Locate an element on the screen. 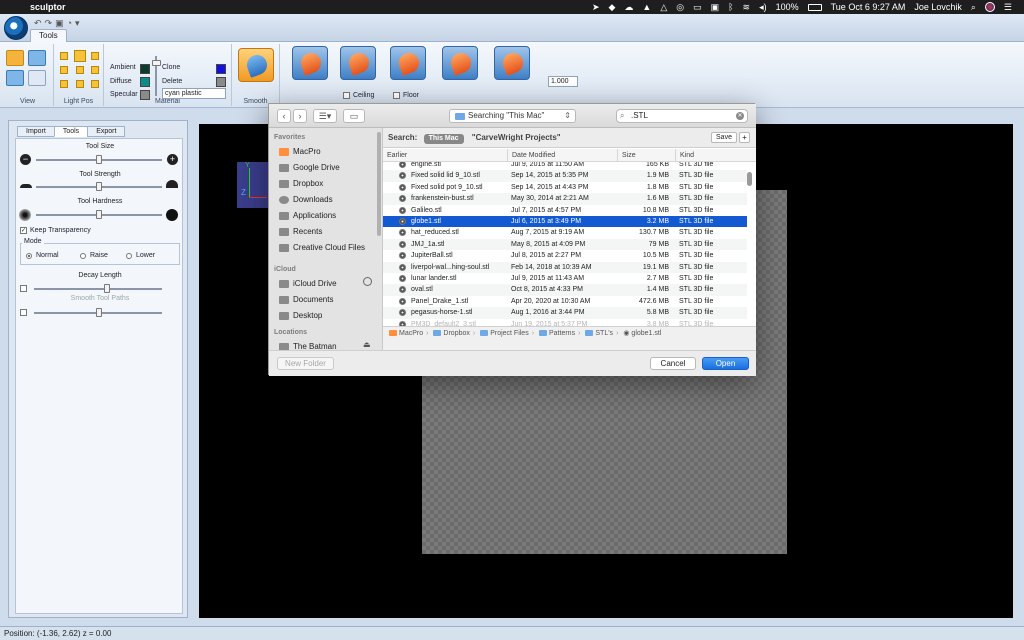 This screenshot has height=640, width=1024. path-segment: MacPro is located at coordinates (411, 333).